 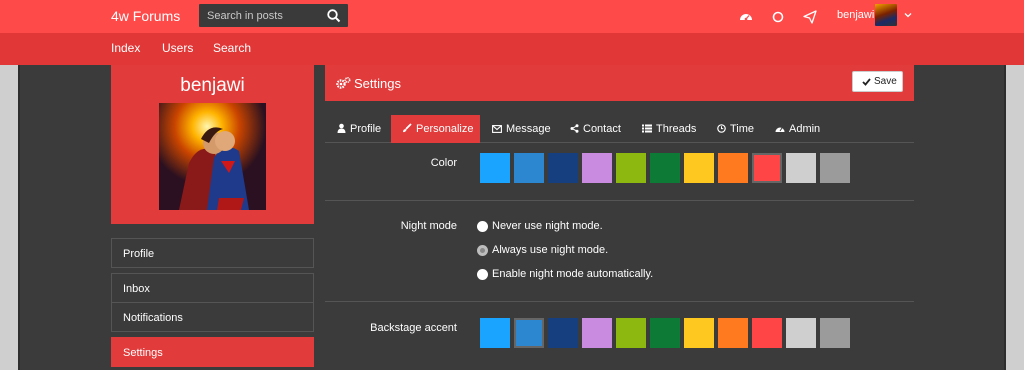 I want to click on gears-icon, so click(x=343, y=82).